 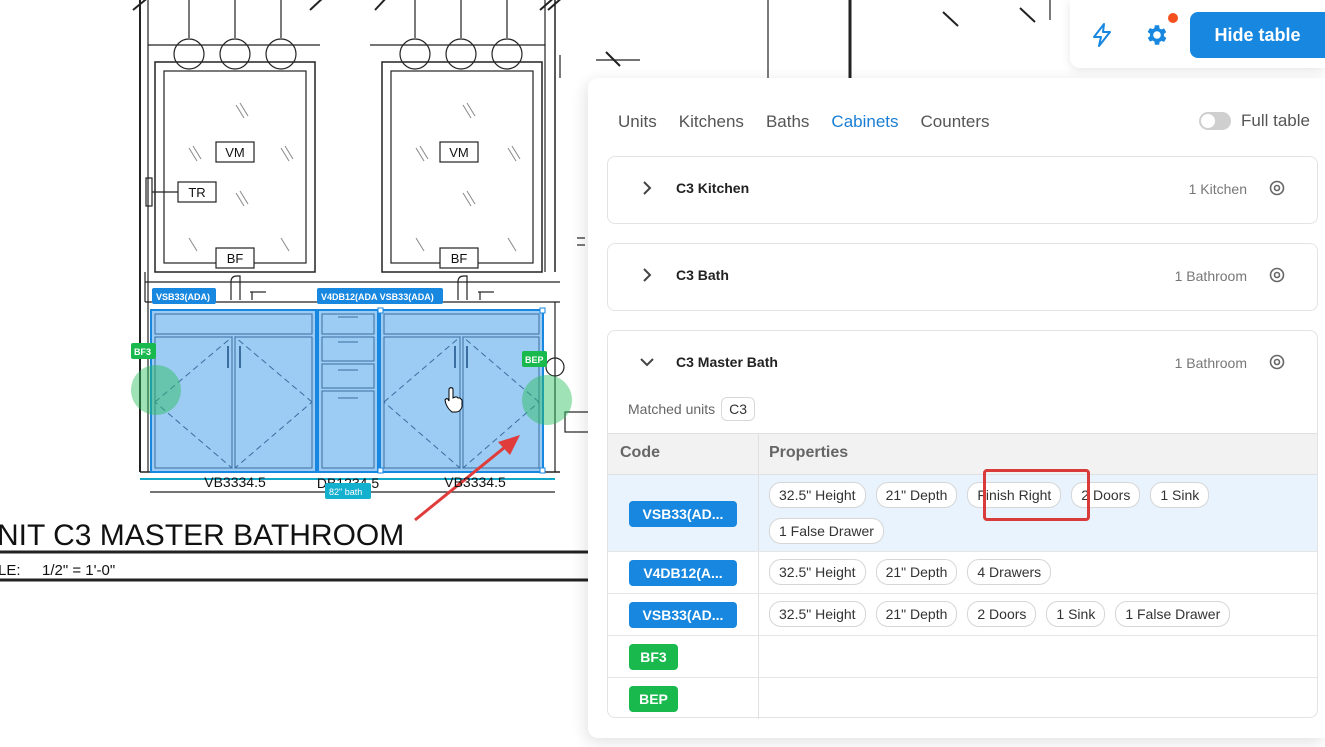 What do you see at coordinates (713, 188) in the screenshot?
I see `group-title: C3 Kitchen` at bounding box center [713, 188].